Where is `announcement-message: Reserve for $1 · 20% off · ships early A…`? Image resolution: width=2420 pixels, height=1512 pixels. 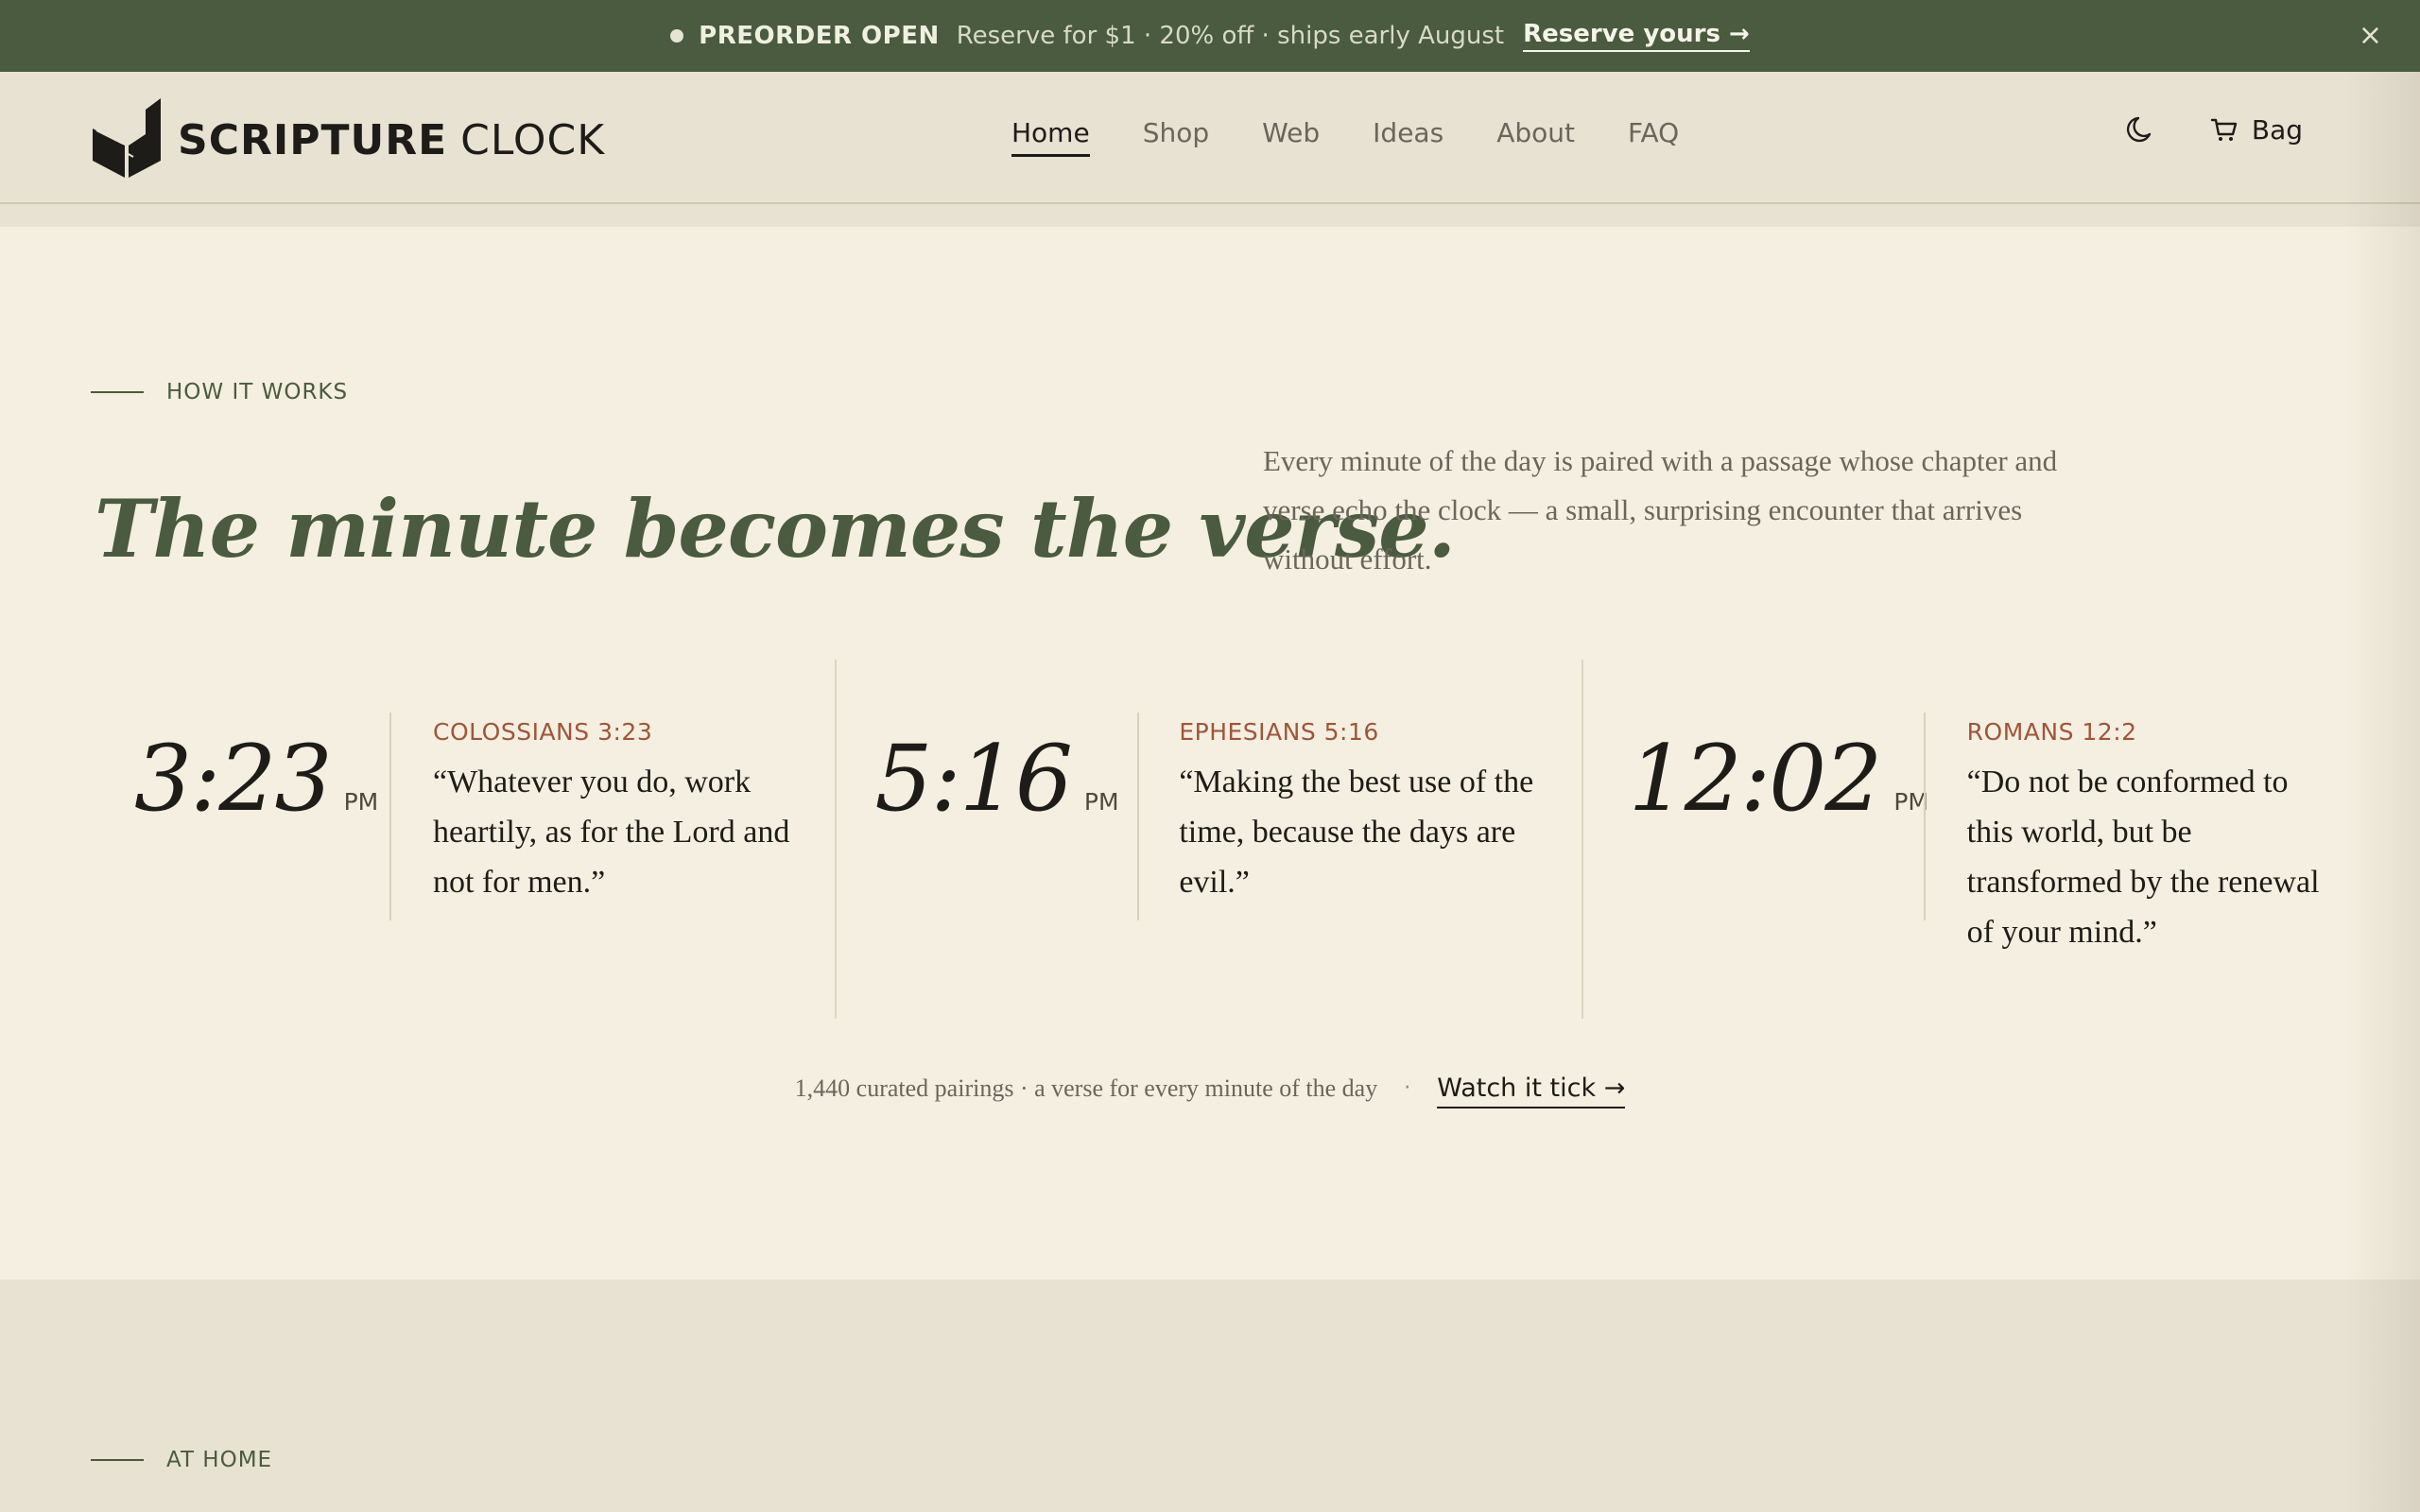
announcement-message: Reserve for $1 · 20% off · ships early A… is located at coordinates (1231, 36).